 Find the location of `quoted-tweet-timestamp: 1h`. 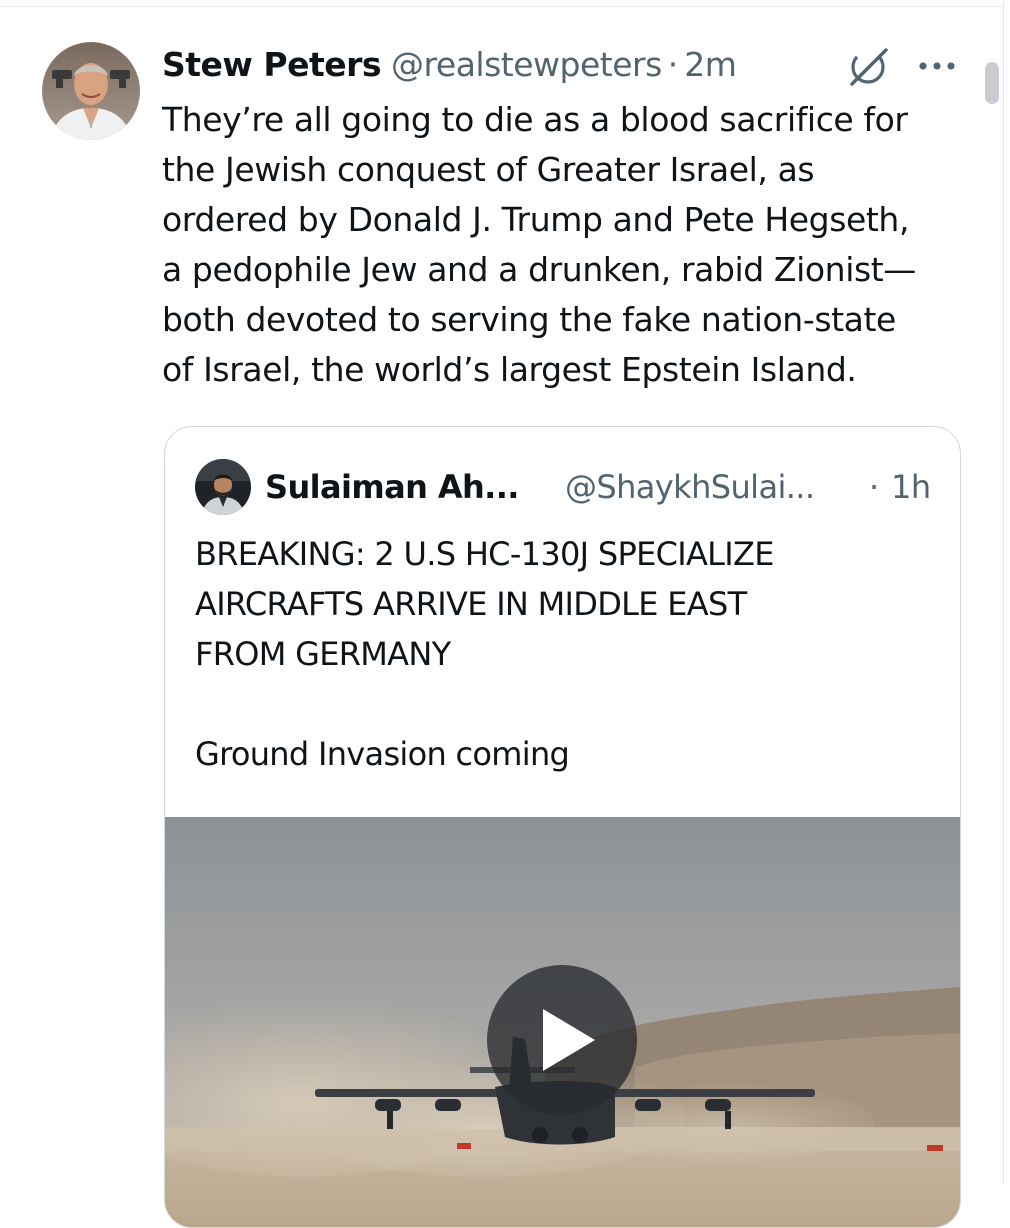

quoted-tweet-timestamp: 1h is located at coordinates (911, 487).